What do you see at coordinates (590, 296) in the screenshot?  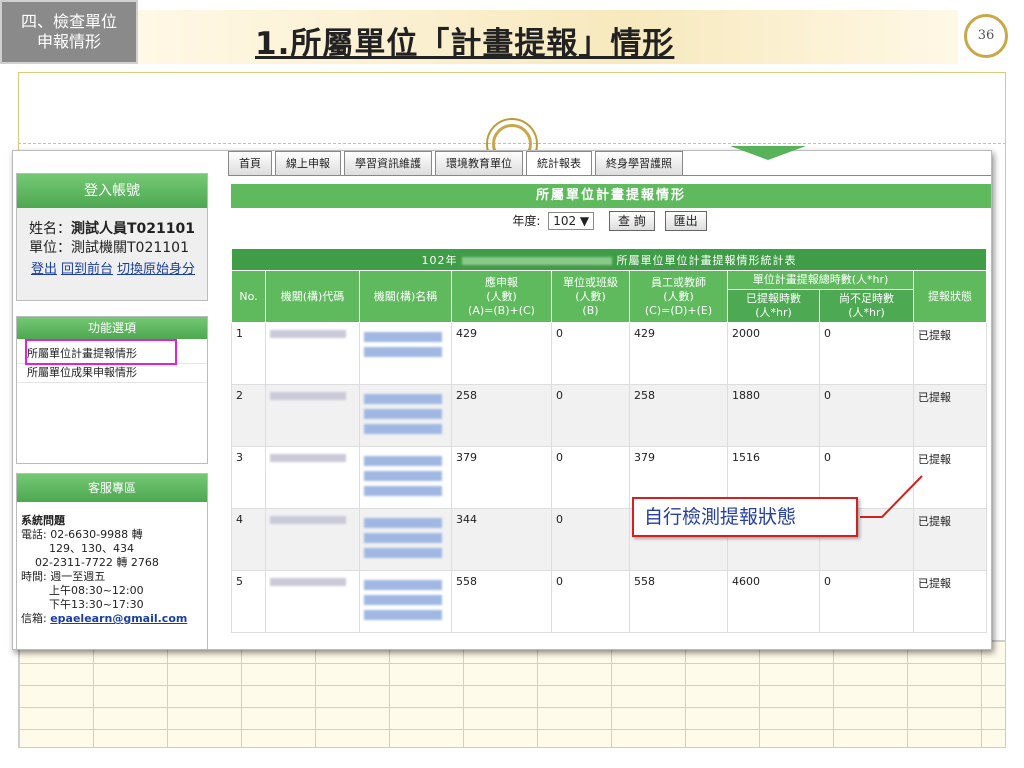 I see `col-unit-level: 單位或班級 (人數) (B)` at bounding box center [590, 296].